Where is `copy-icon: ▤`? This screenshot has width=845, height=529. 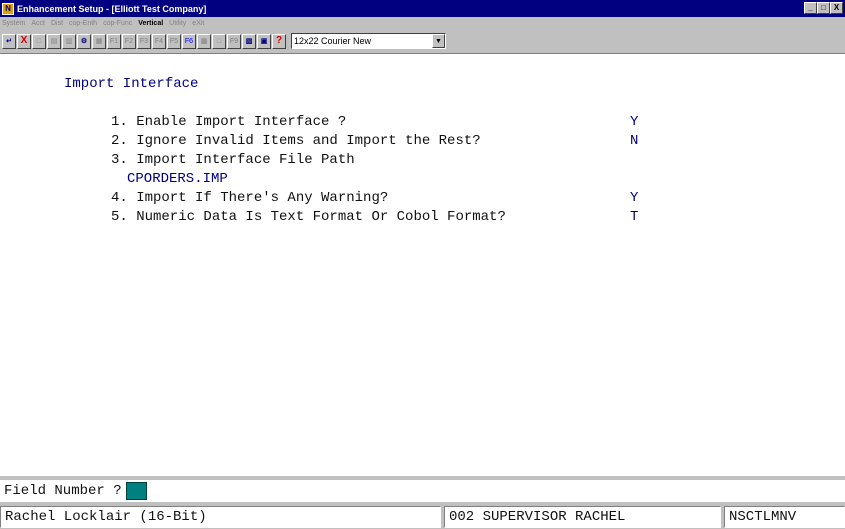 copy-icon: ▤ is located at coordinates (54, 41).